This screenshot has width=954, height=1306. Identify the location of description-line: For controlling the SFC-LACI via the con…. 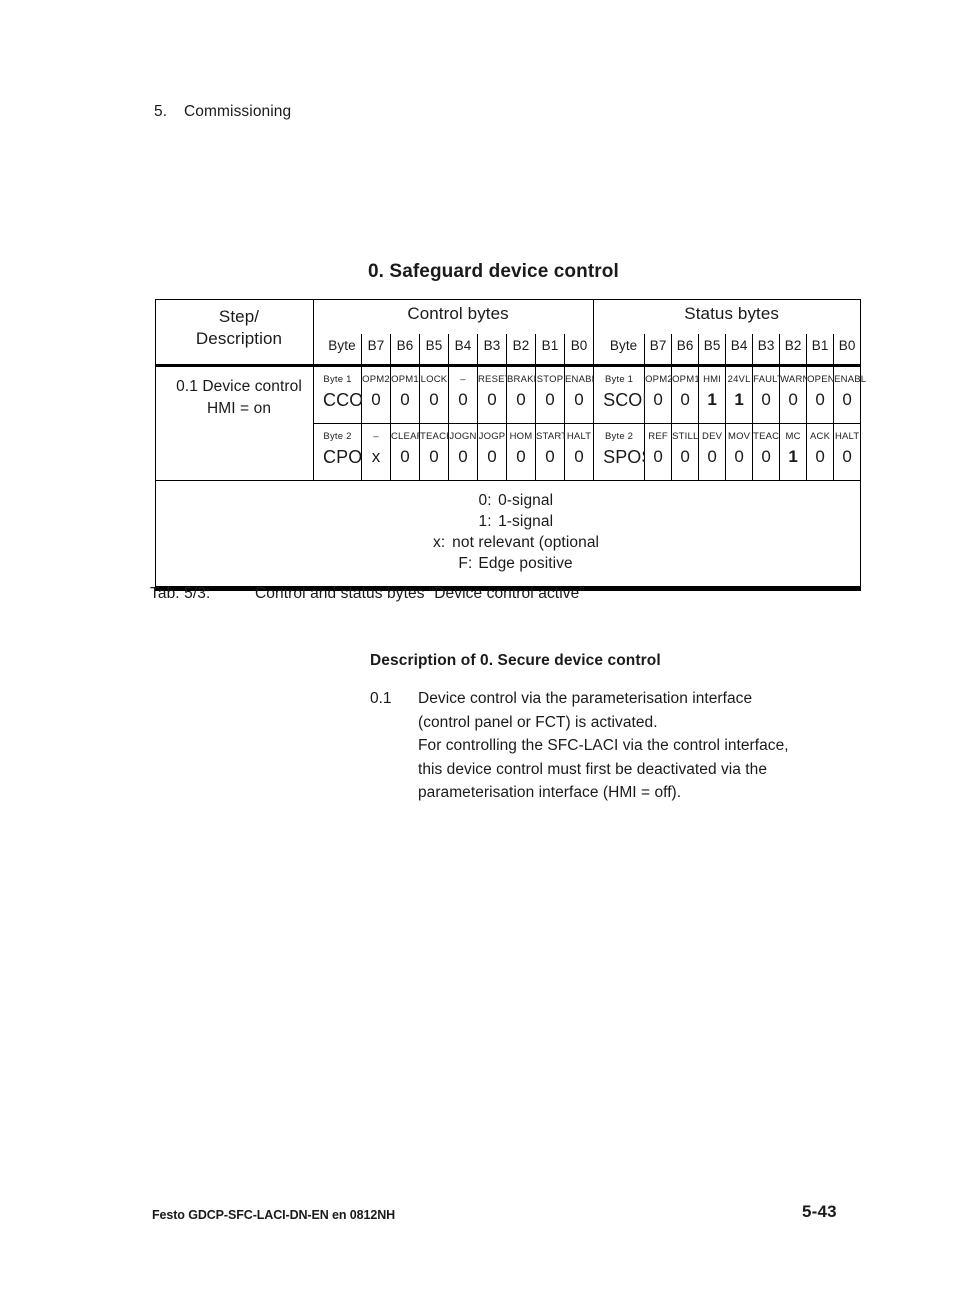
(603, 745).